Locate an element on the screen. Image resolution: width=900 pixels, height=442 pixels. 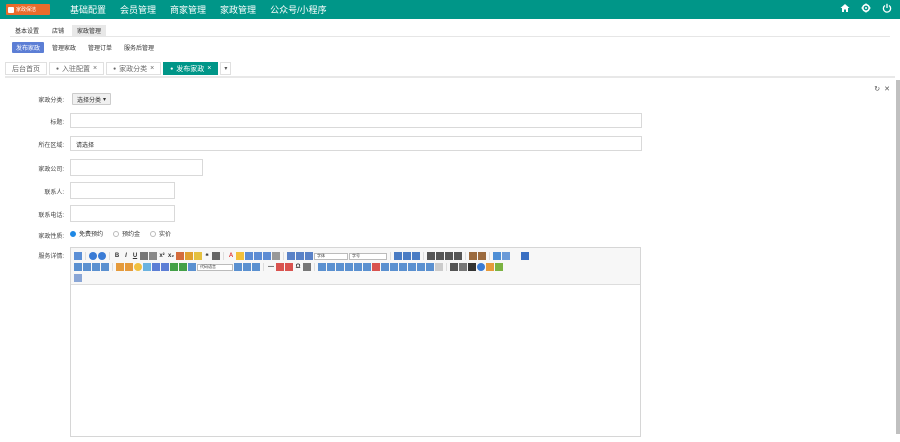
underline-icon: U is located at coordinates (135, 256).